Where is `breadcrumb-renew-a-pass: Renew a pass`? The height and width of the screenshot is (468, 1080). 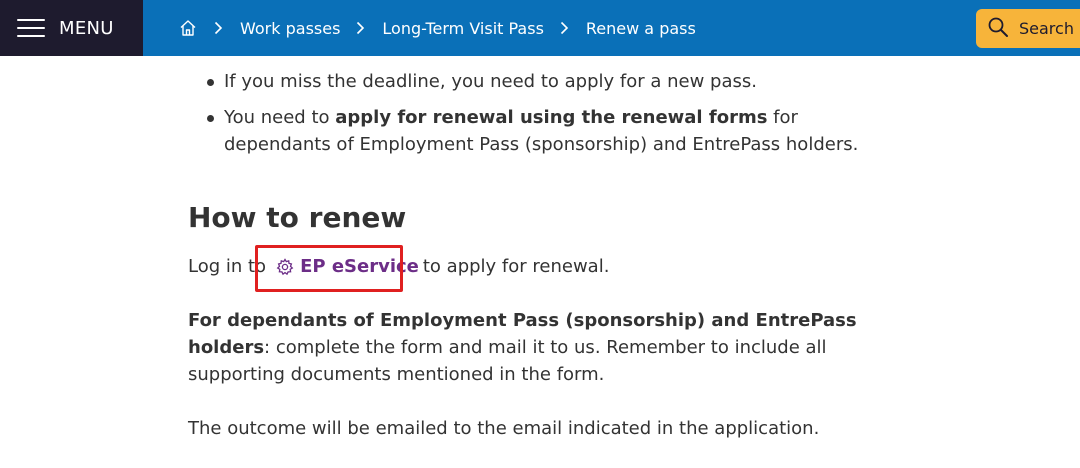
breadcrumb-renew-a-pass: Renew a pass is located at coordinates (641, 28).